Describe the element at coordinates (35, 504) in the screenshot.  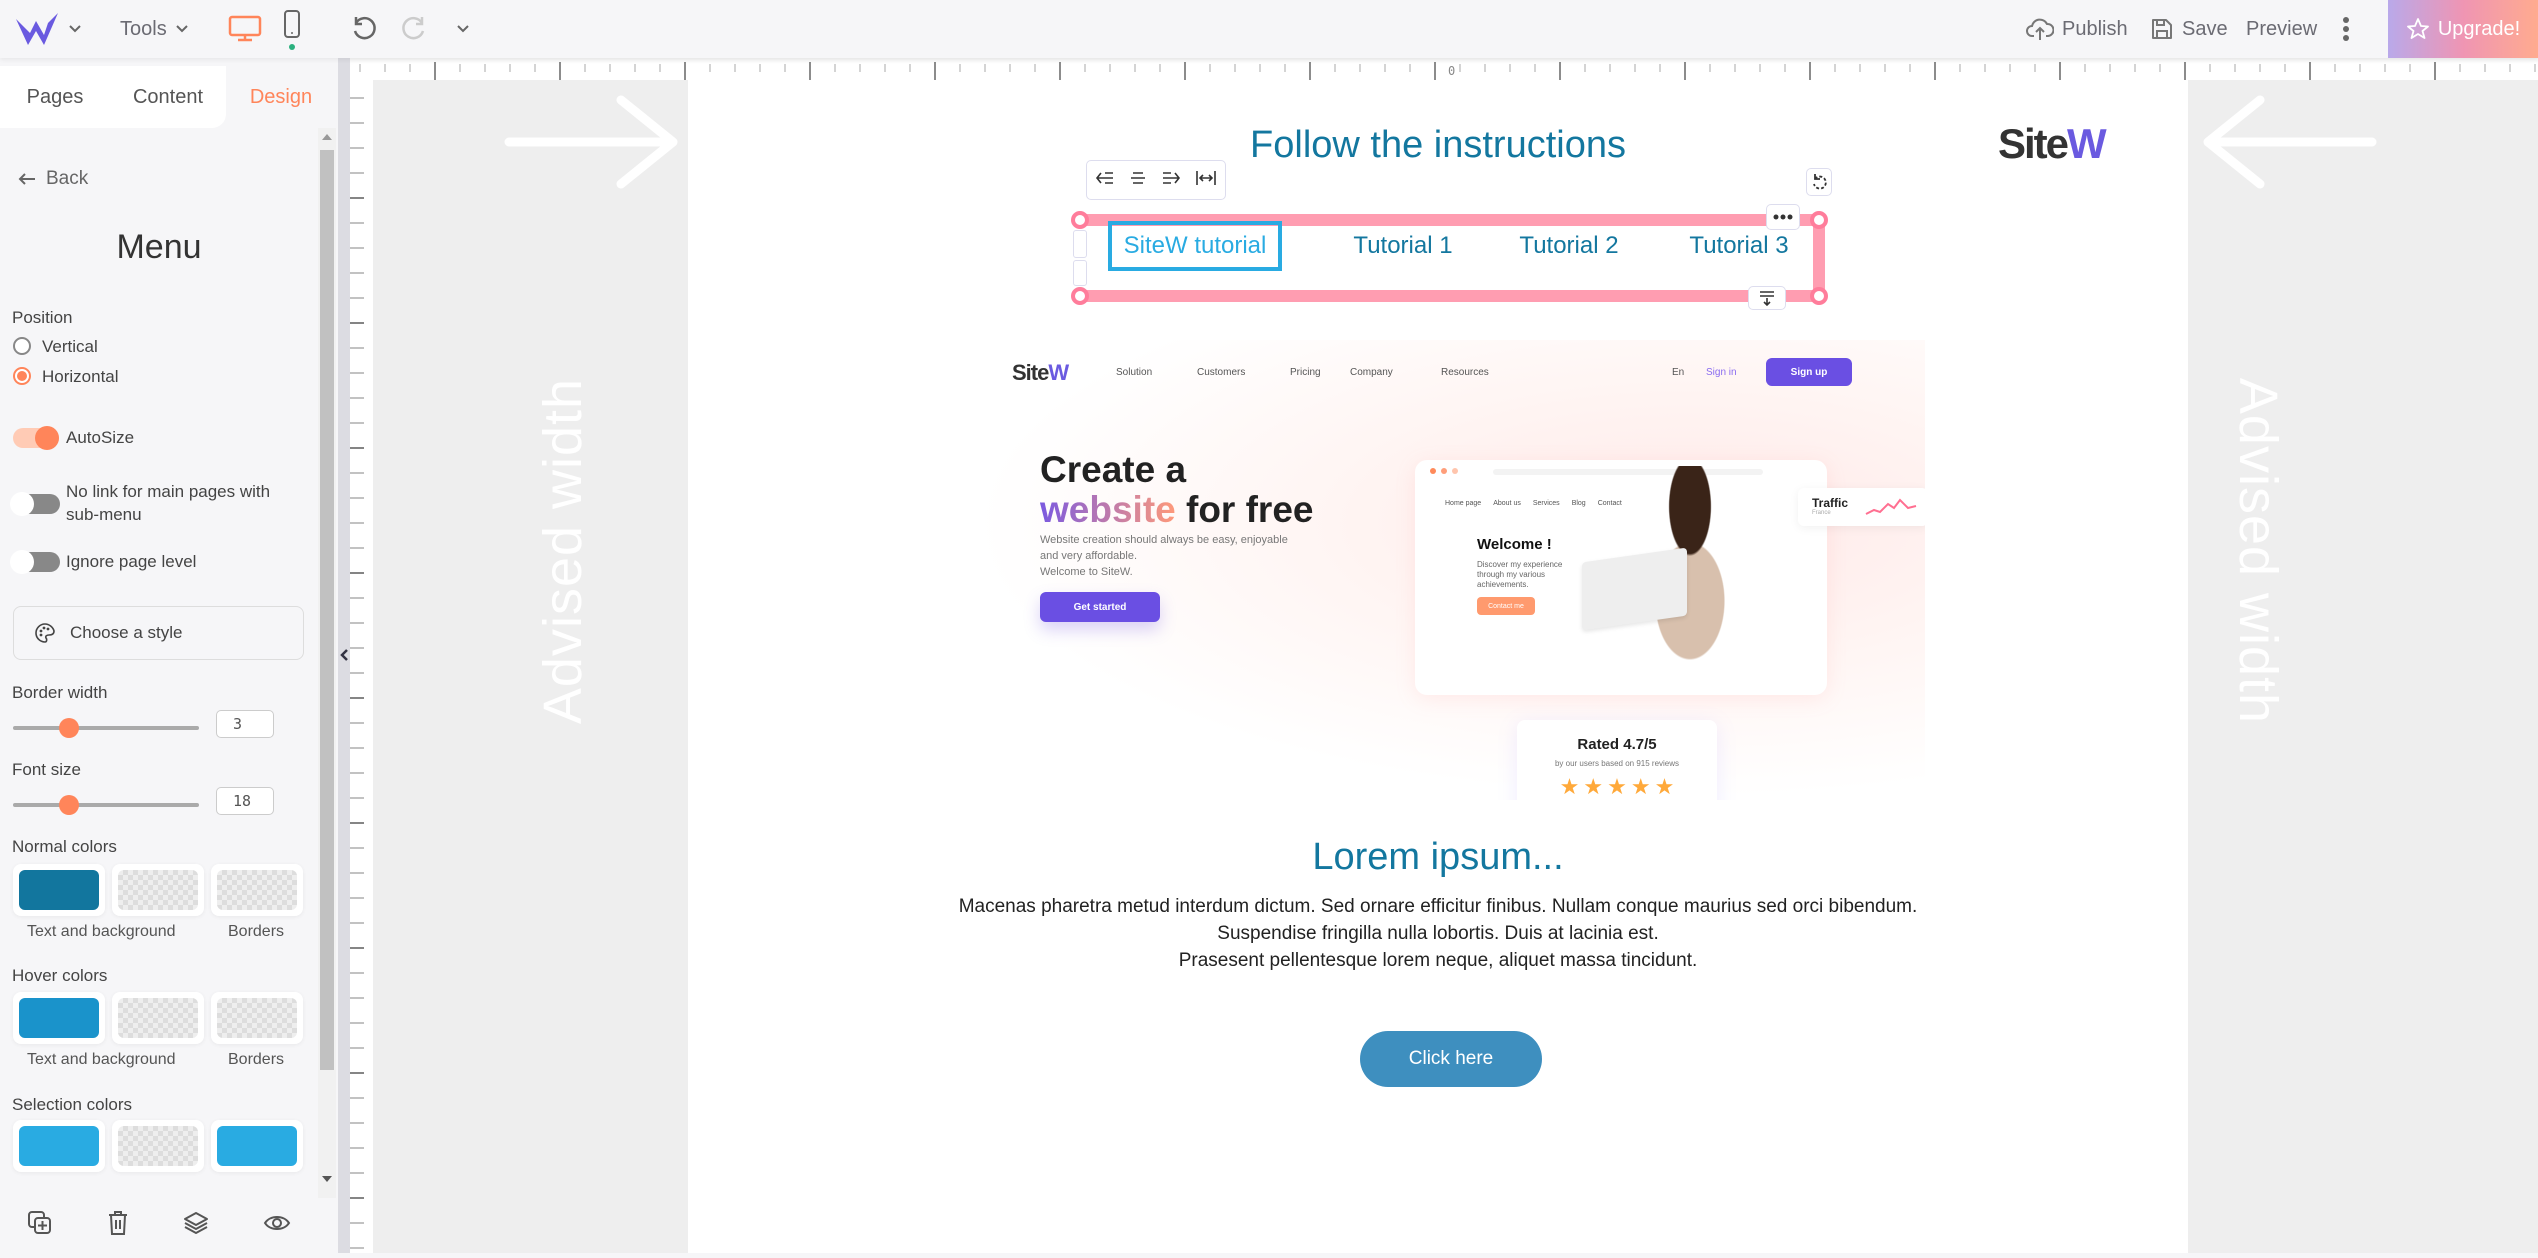
I see `no-link-toggle` at that location.